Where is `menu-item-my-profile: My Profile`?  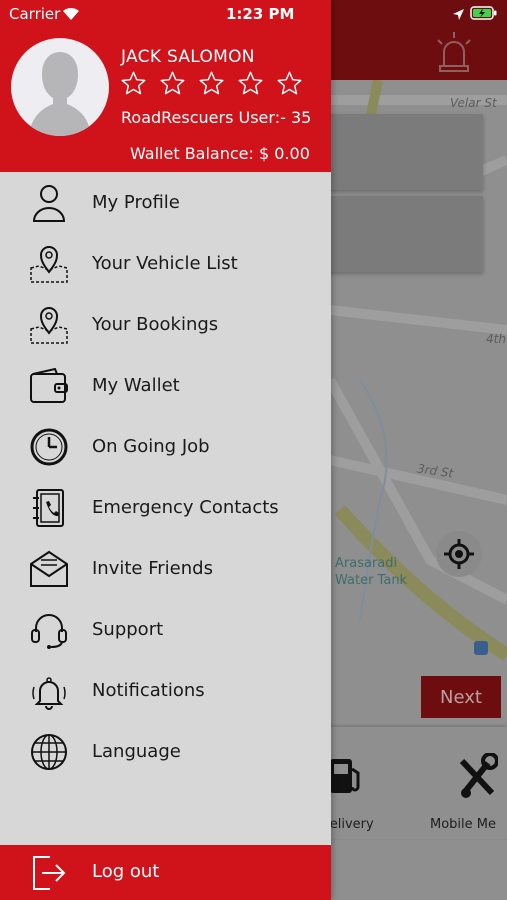 menu-item-my-profile: My Profile is located at coordinates (165, 202).